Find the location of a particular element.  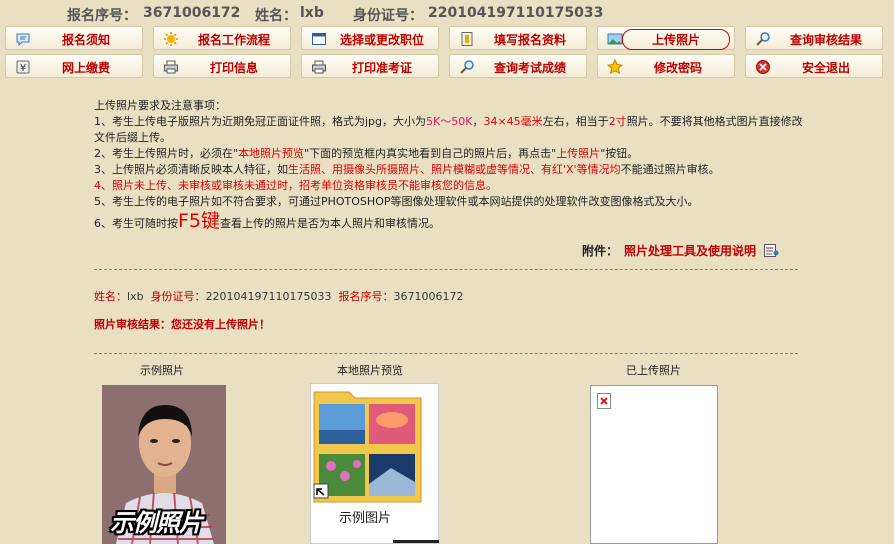

nav-print-info-button: 打印信息 is located at coordinates (222, 66).